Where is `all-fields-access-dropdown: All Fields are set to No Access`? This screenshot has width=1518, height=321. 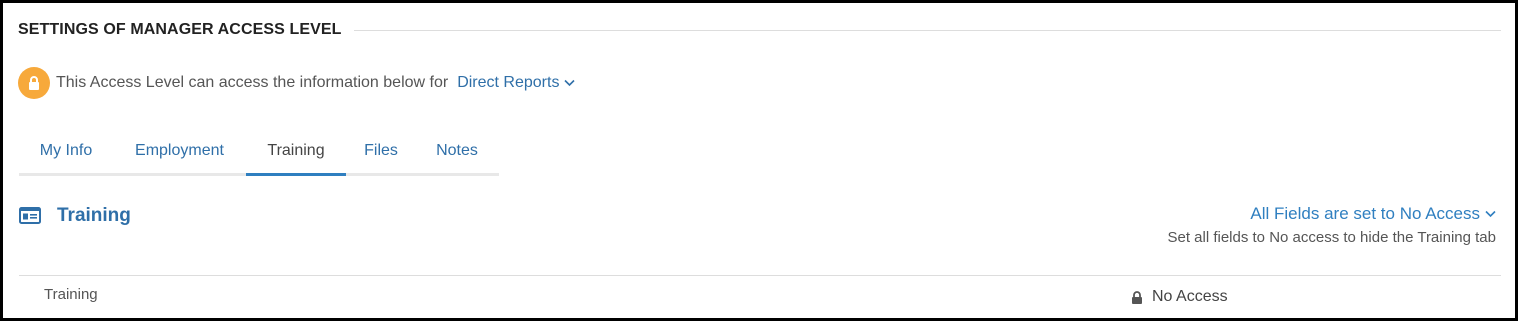 all-fields-access-dropdown: All Fields are set to No Access is located at coordinates (1373, 214).